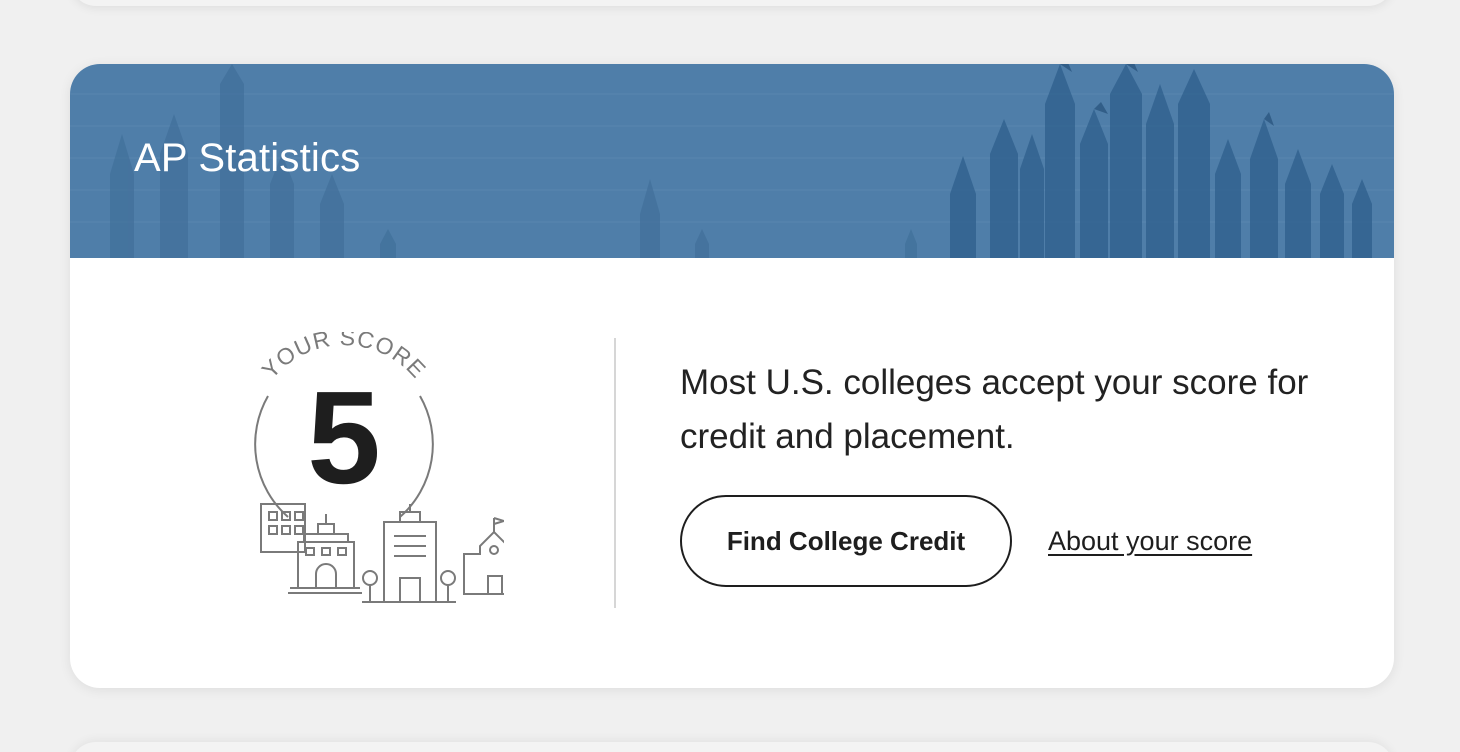  I want to click on course-title: AP Statistics, so click(247, 158).